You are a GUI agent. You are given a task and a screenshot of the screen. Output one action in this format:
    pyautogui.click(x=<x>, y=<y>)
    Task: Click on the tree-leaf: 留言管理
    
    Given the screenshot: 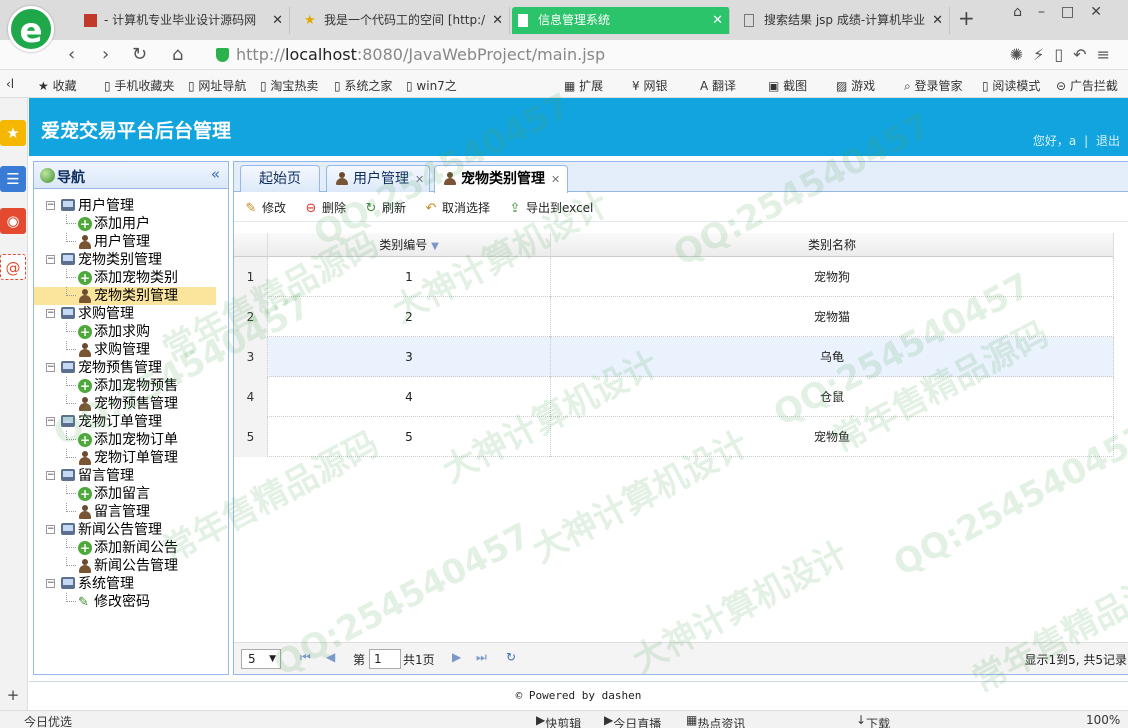 What is the action you would take?
    pyautogui.click(x=131, y=512)
    